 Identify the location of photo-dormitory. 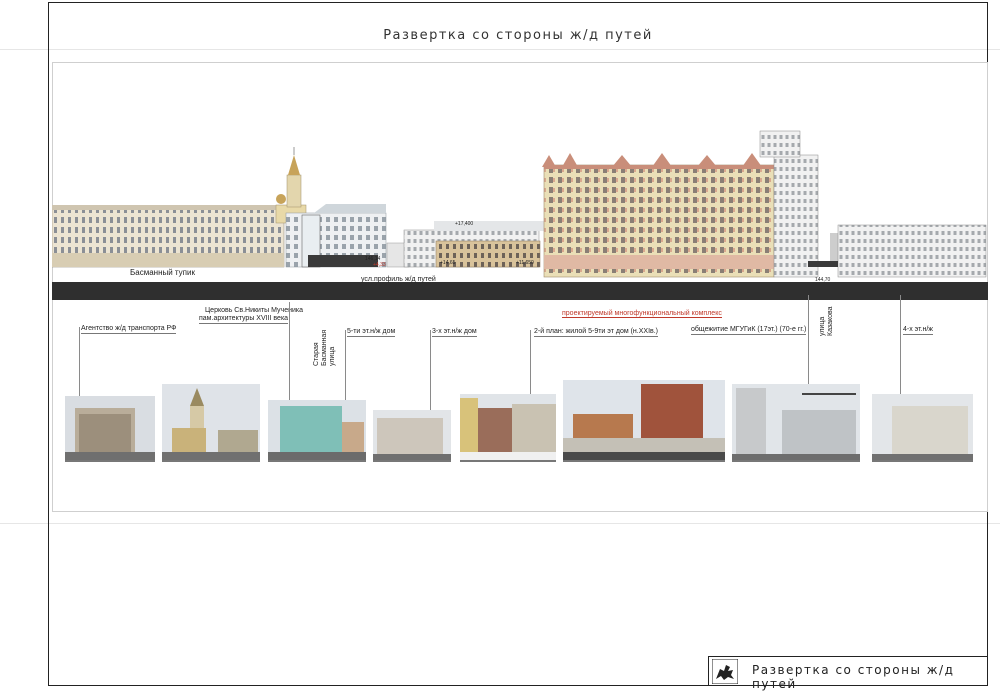
(796, 423).